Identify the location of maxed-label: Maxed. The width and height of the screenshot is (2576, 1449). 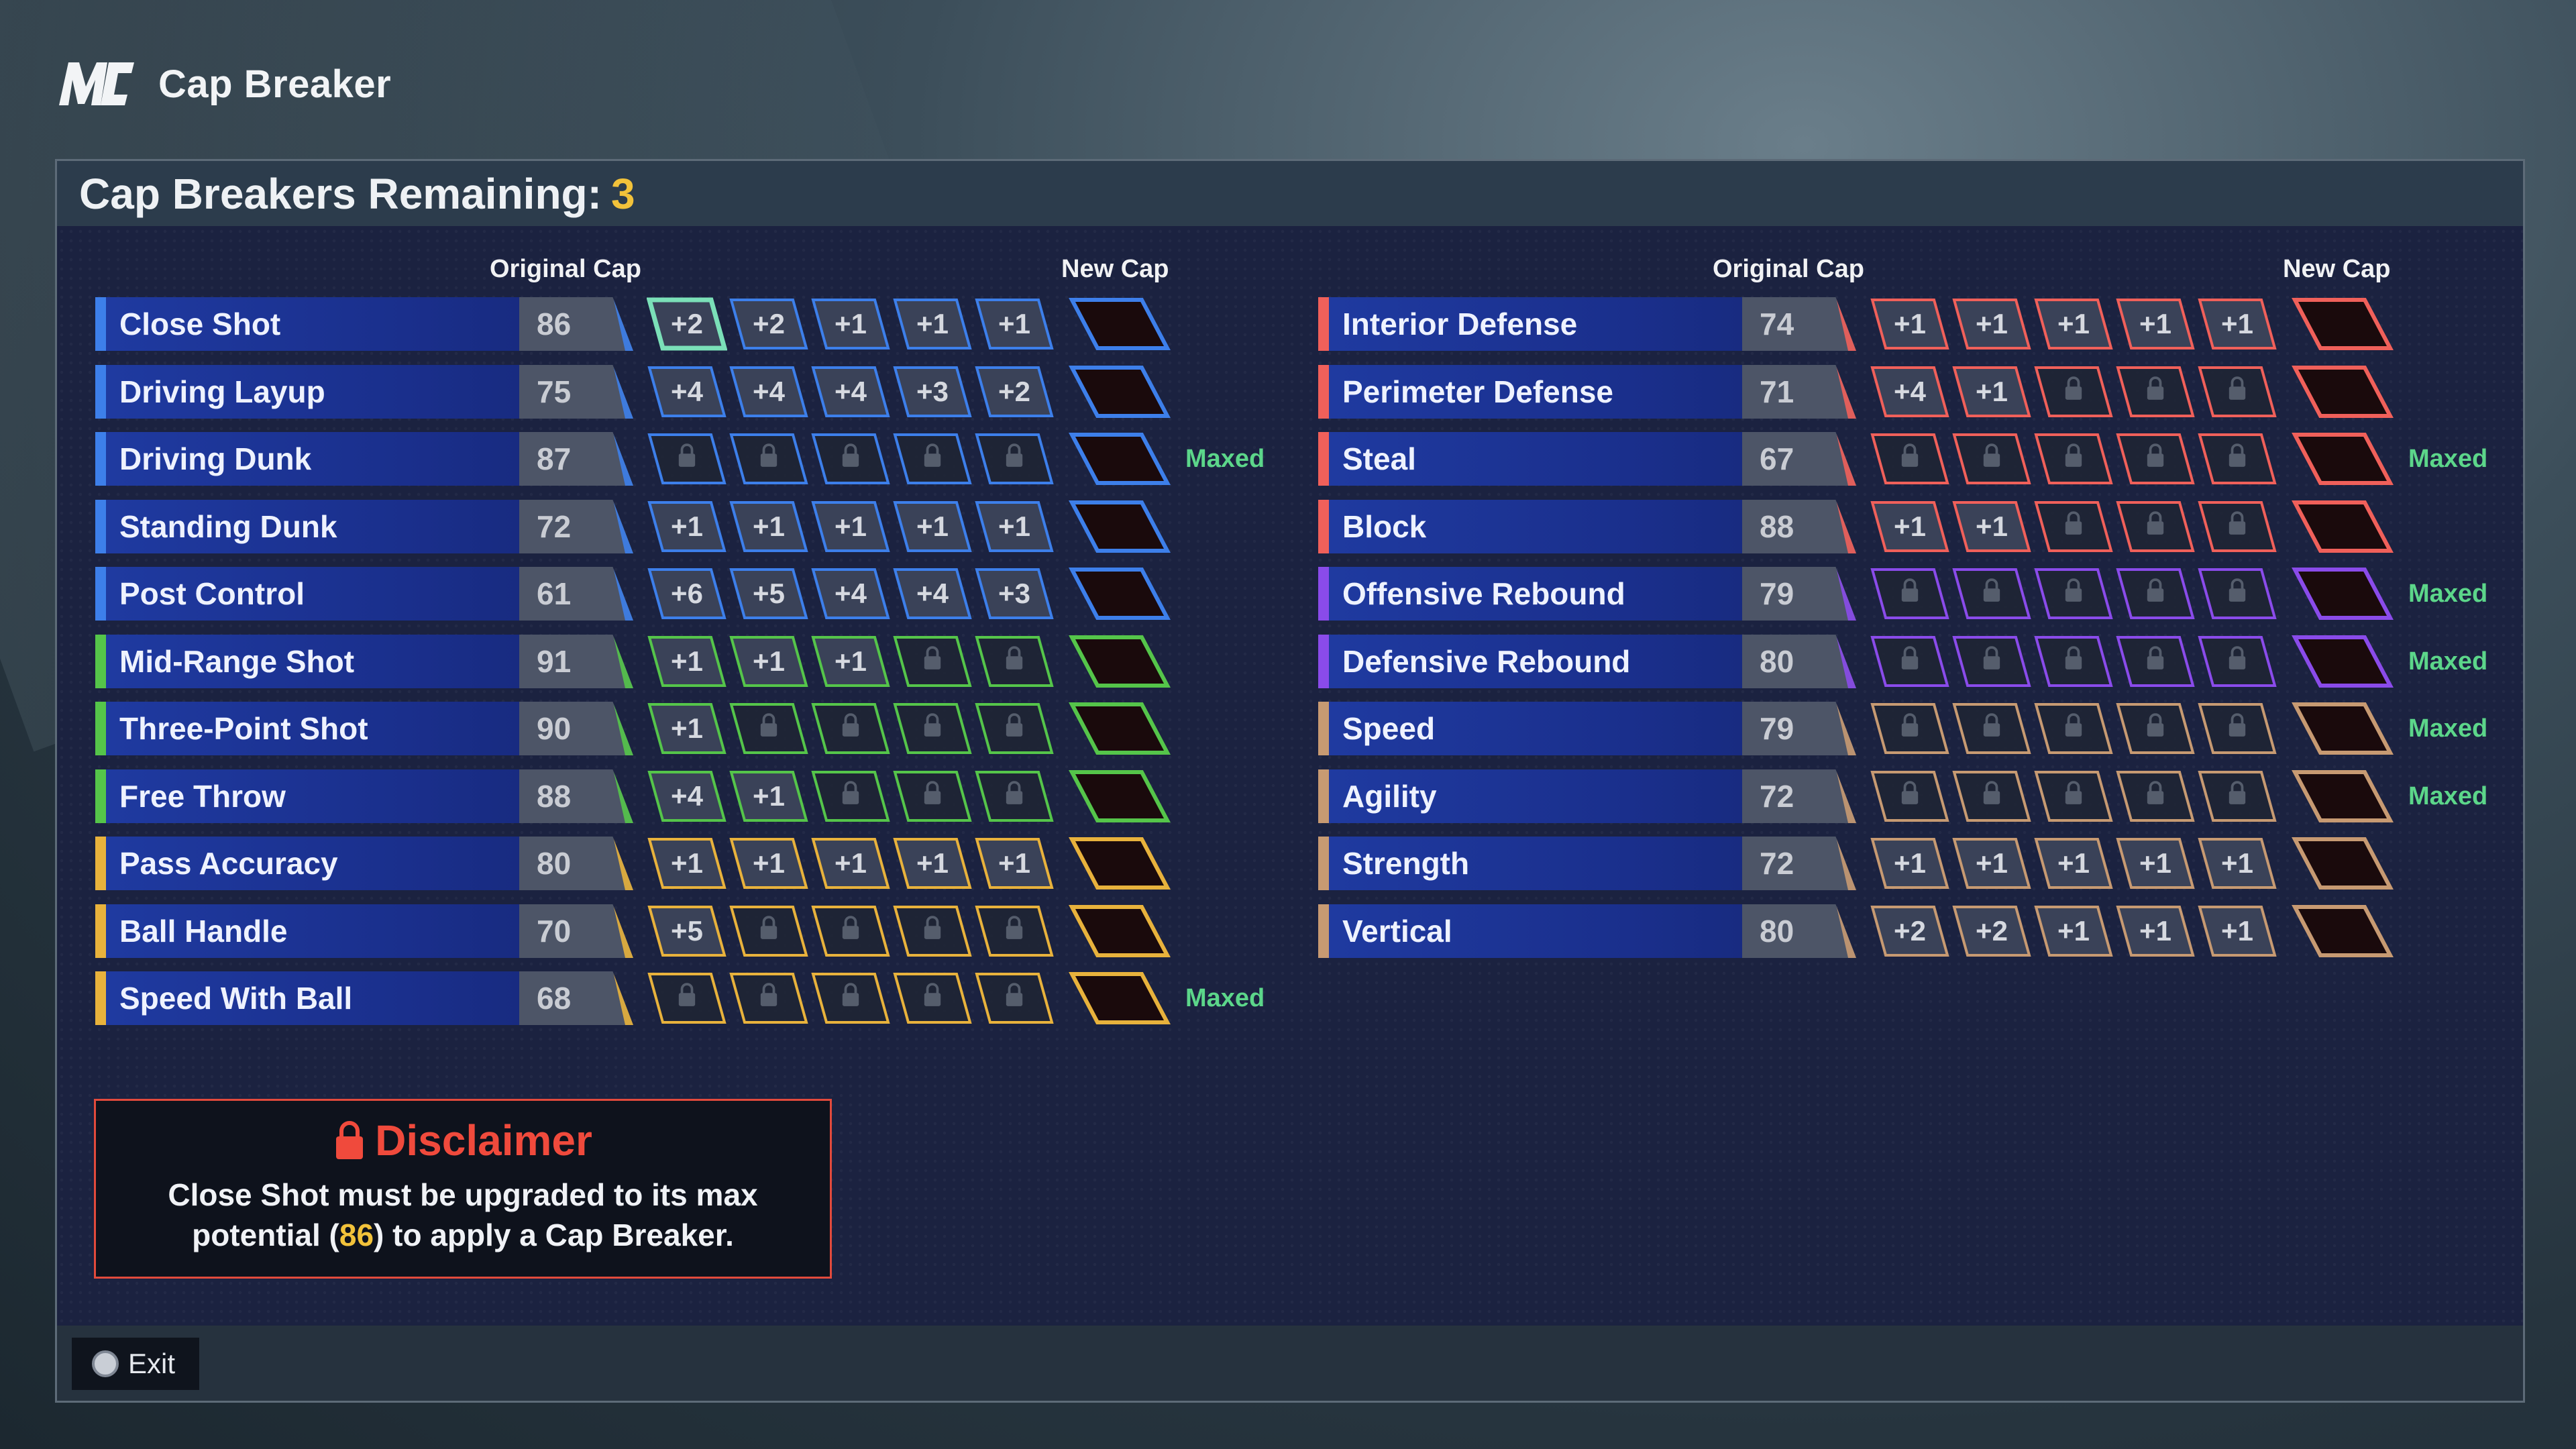
(2448, 796).